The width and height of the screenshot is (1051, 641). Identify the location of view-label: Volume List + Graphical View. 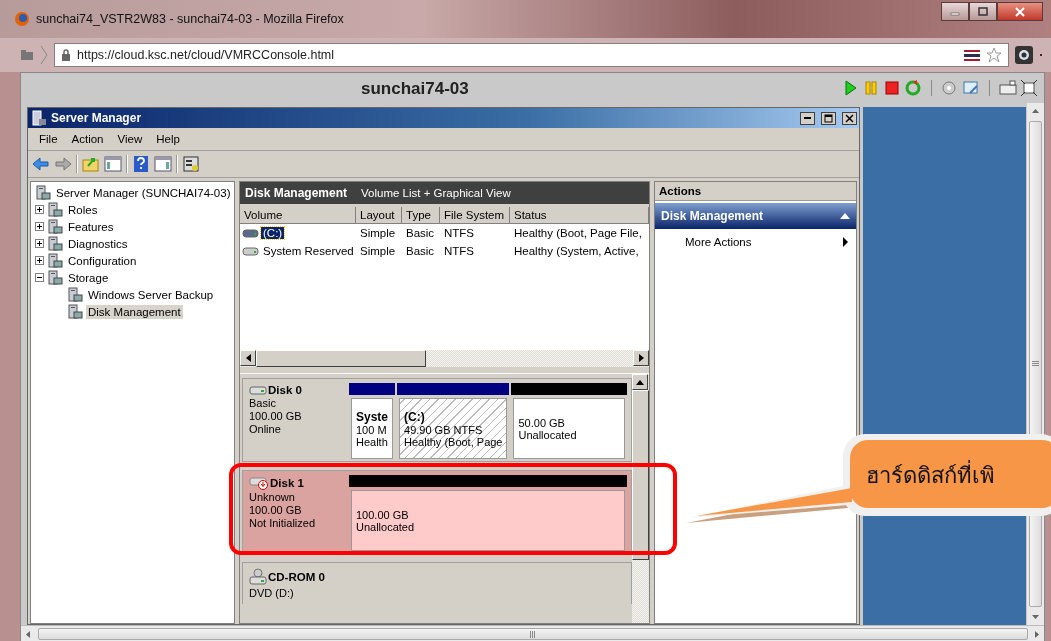
(436, 193).